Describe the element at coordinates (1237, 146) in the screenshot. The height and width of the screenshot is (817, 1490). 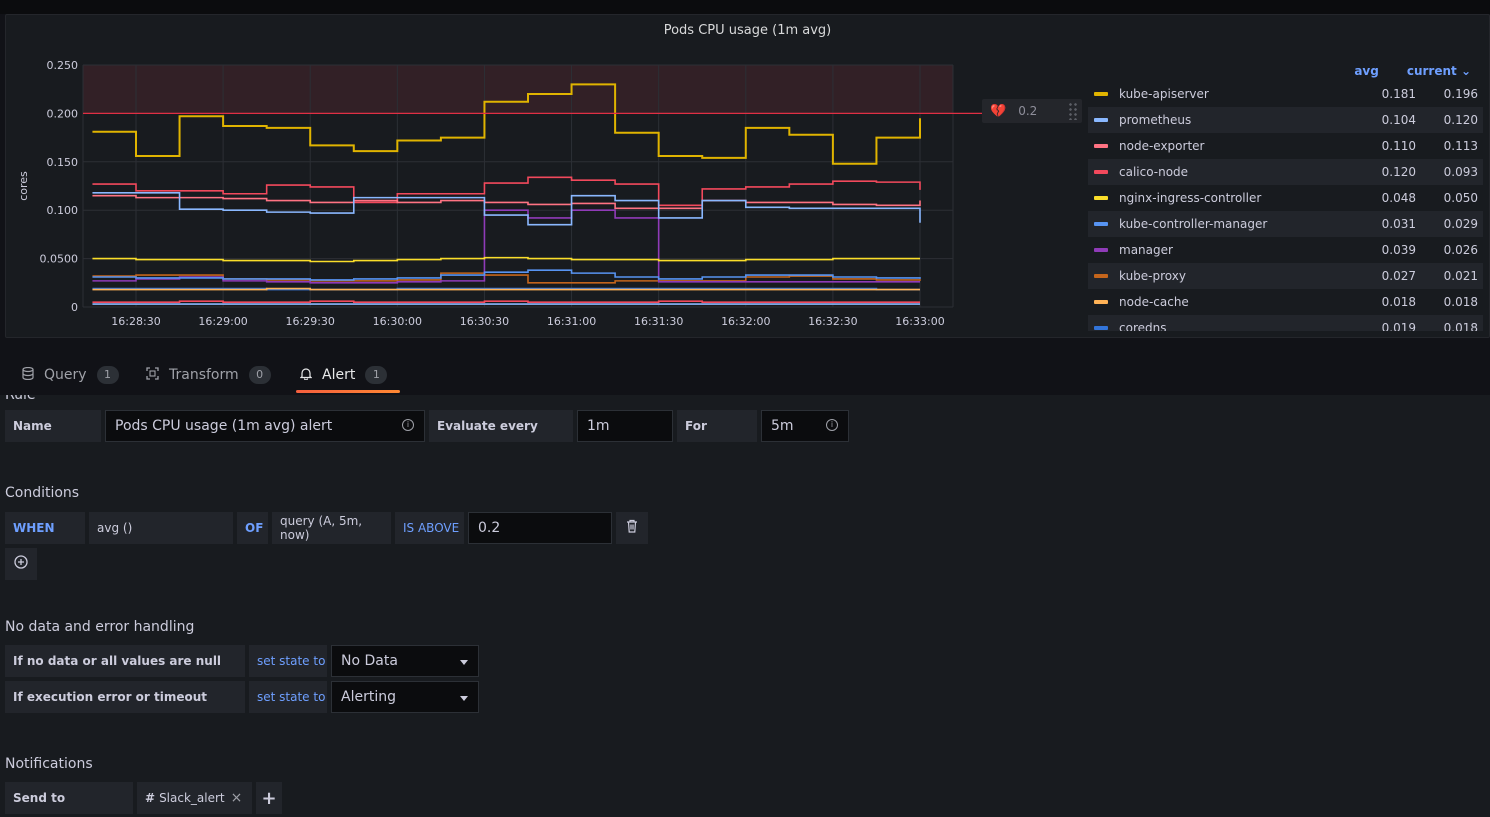
I see `legend-series-name: node-exporter` at that location.